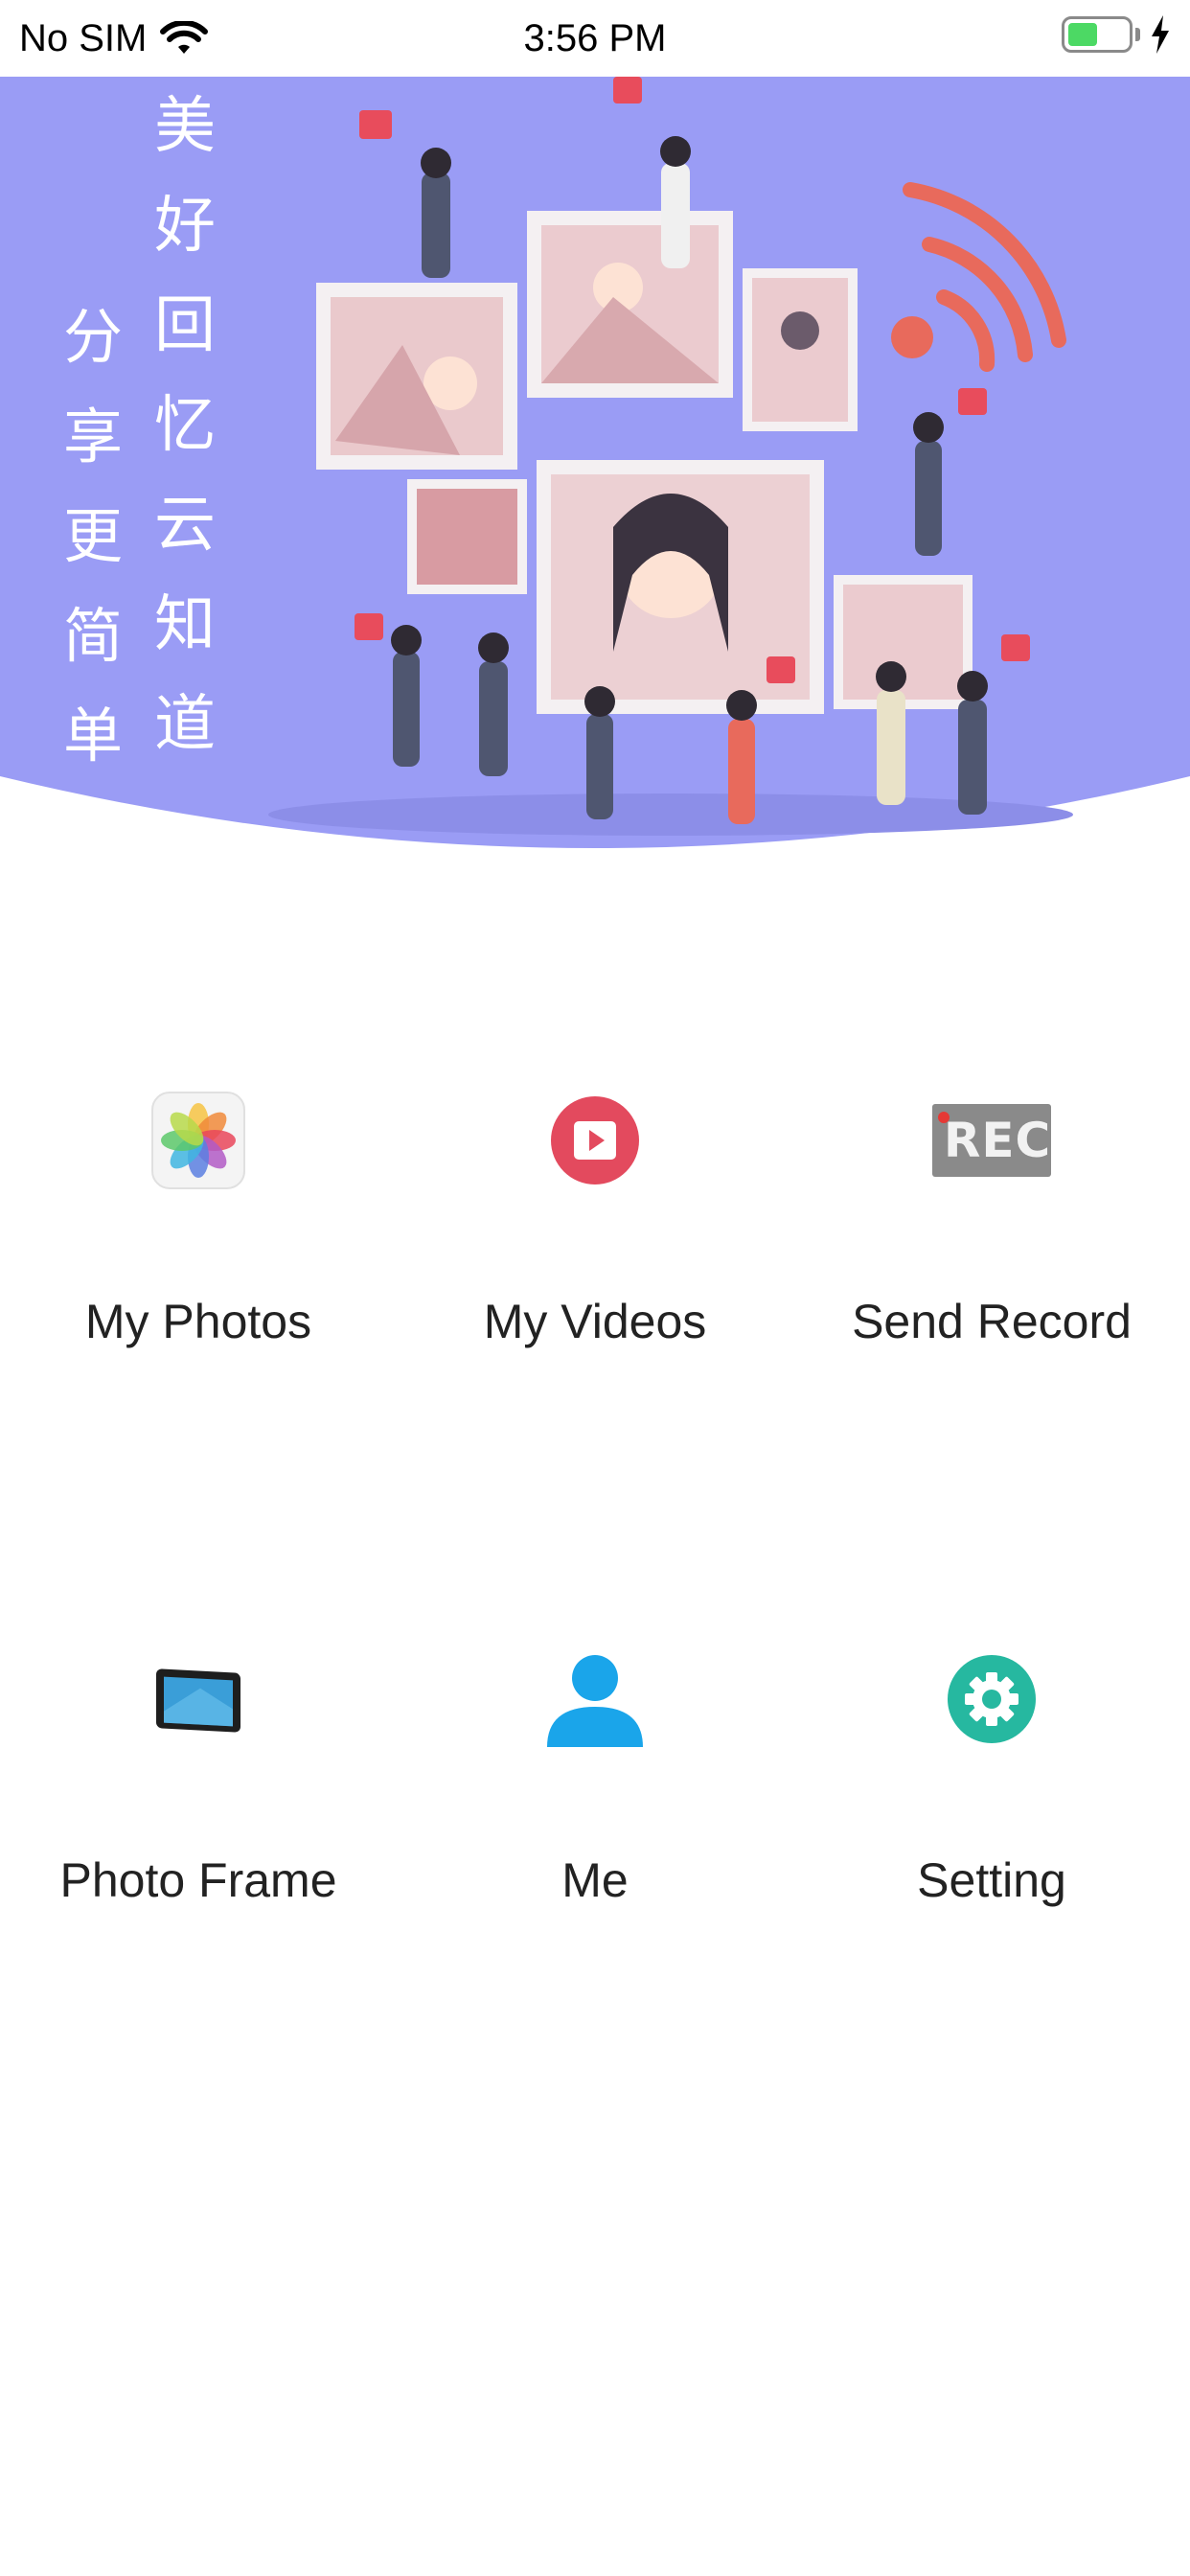  I want to click on menu-item-label: Setting, so click(991, 1880).